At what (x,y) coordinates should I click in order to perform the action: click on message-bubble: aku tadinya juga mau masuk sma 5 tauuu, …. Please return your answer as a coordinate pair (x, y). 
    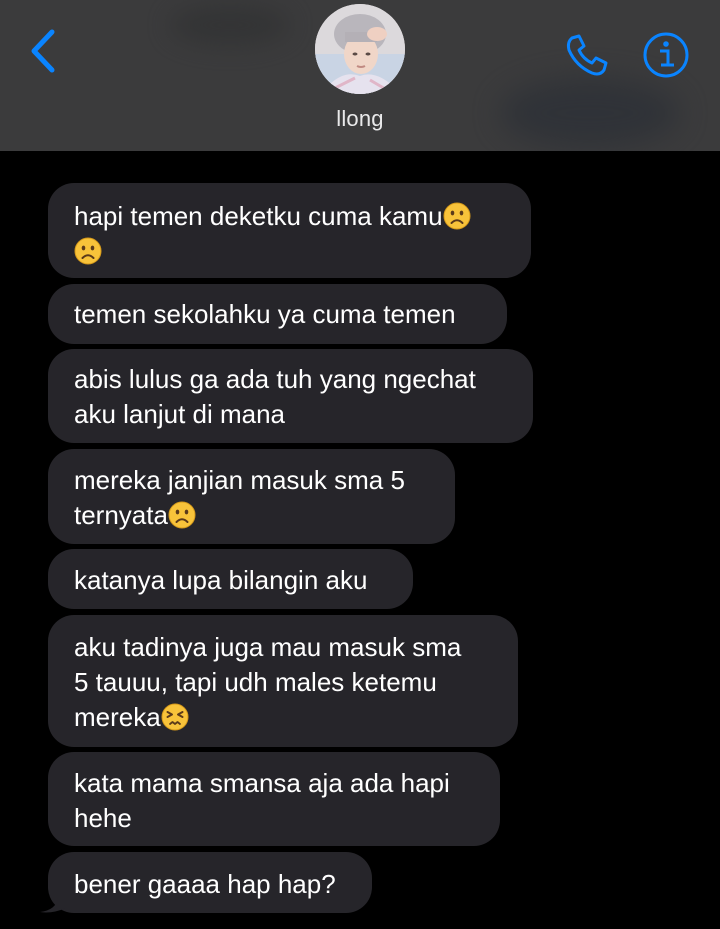
    Looking at the image, I should click on (283, 681).